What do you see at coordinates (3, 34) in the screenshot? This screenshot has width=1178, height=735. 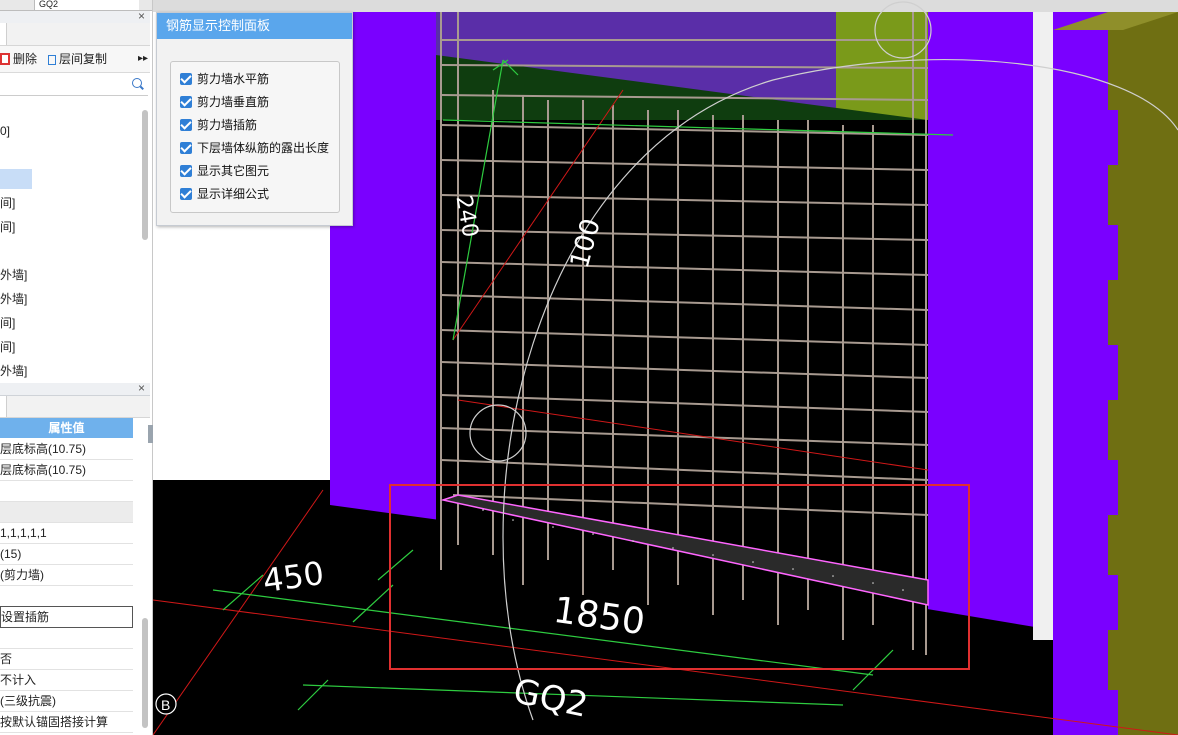 I see `component-tab` at bounding box center [3, 34].